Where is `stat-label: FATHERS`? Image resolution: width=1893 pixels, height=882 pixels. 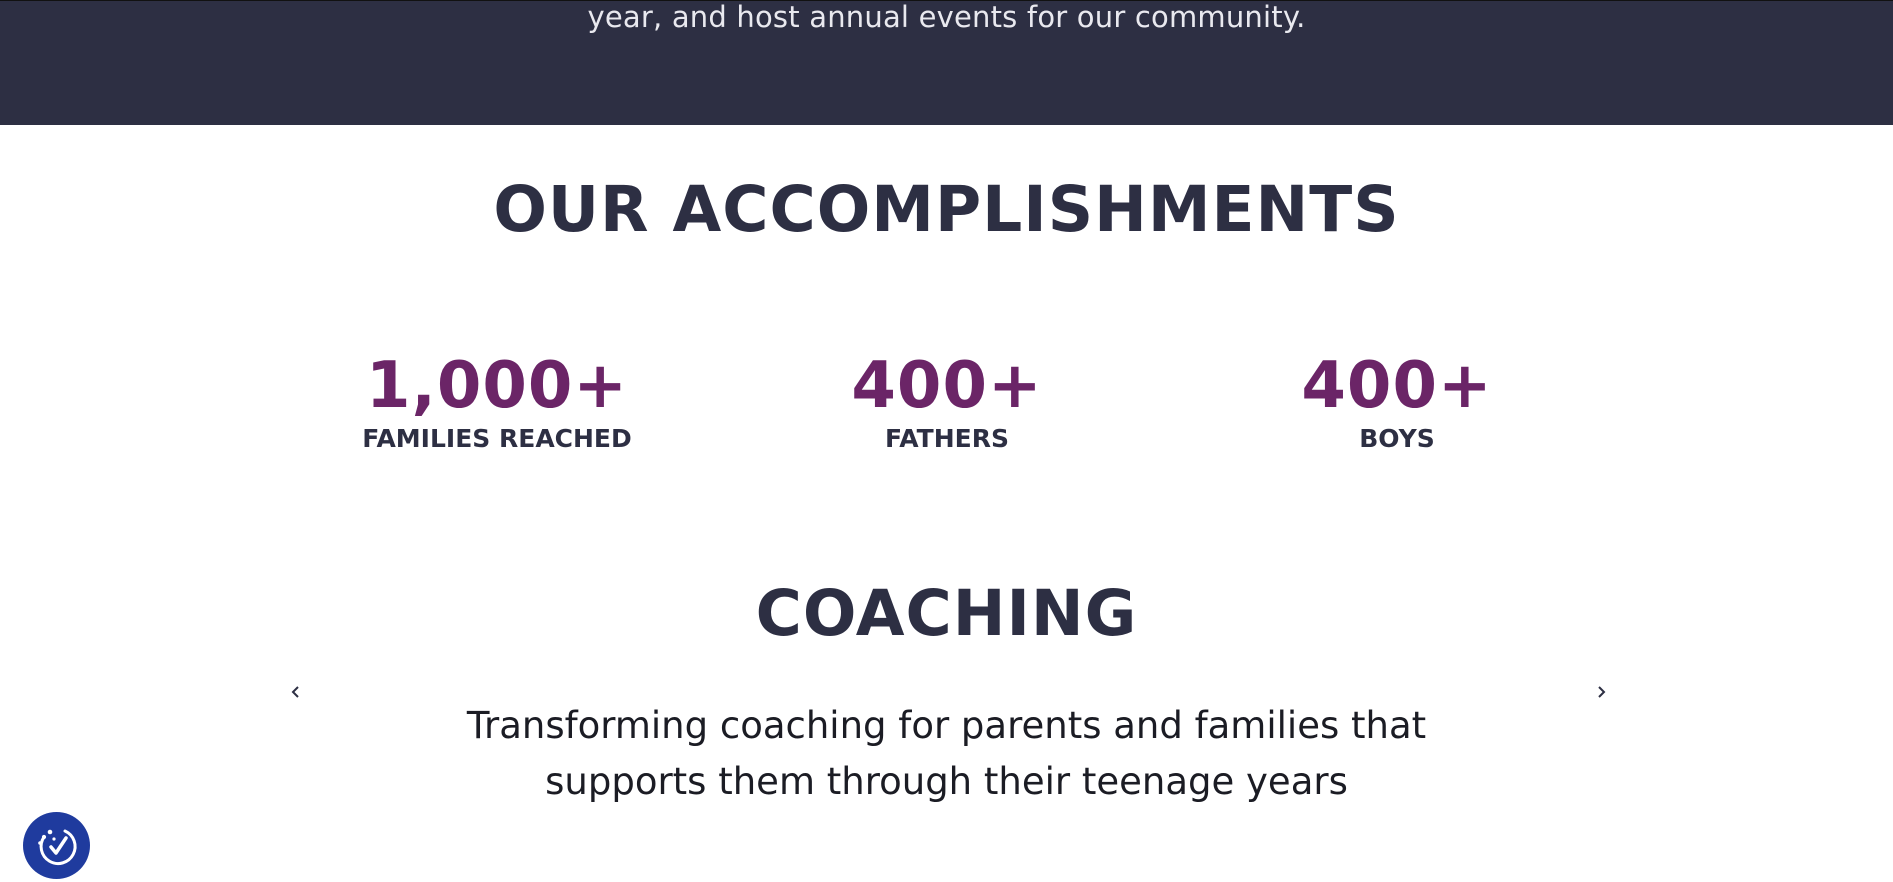 stat-label: FATHERS is located at coordinates (947, 438).